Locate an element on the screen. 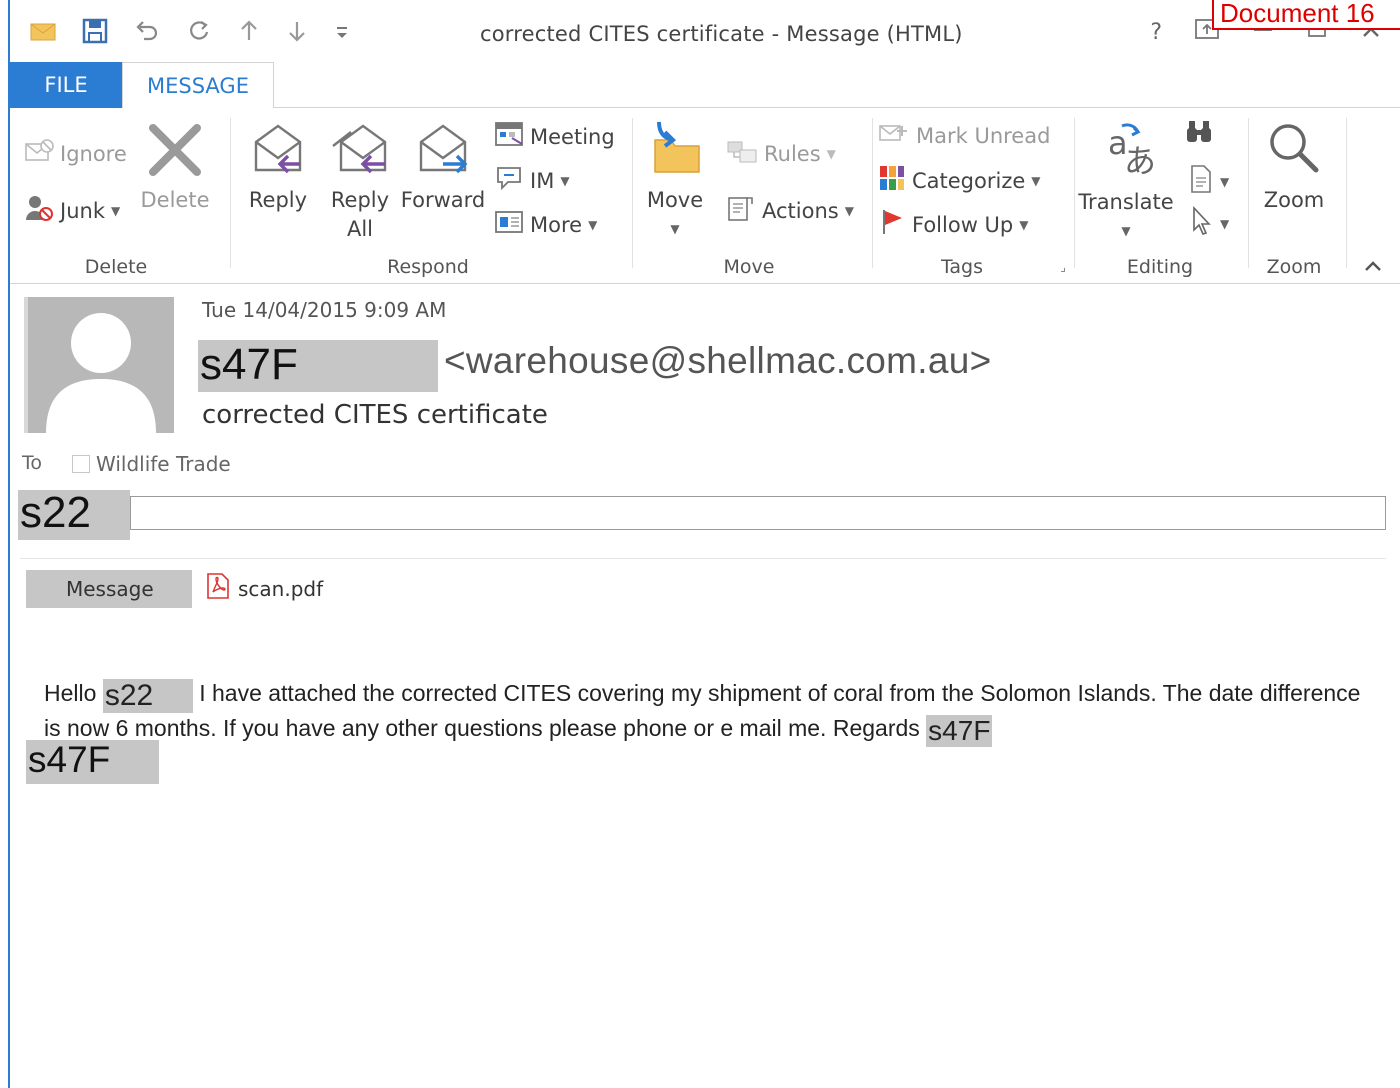  reply-all-icon is located at coordinates (360, 153).